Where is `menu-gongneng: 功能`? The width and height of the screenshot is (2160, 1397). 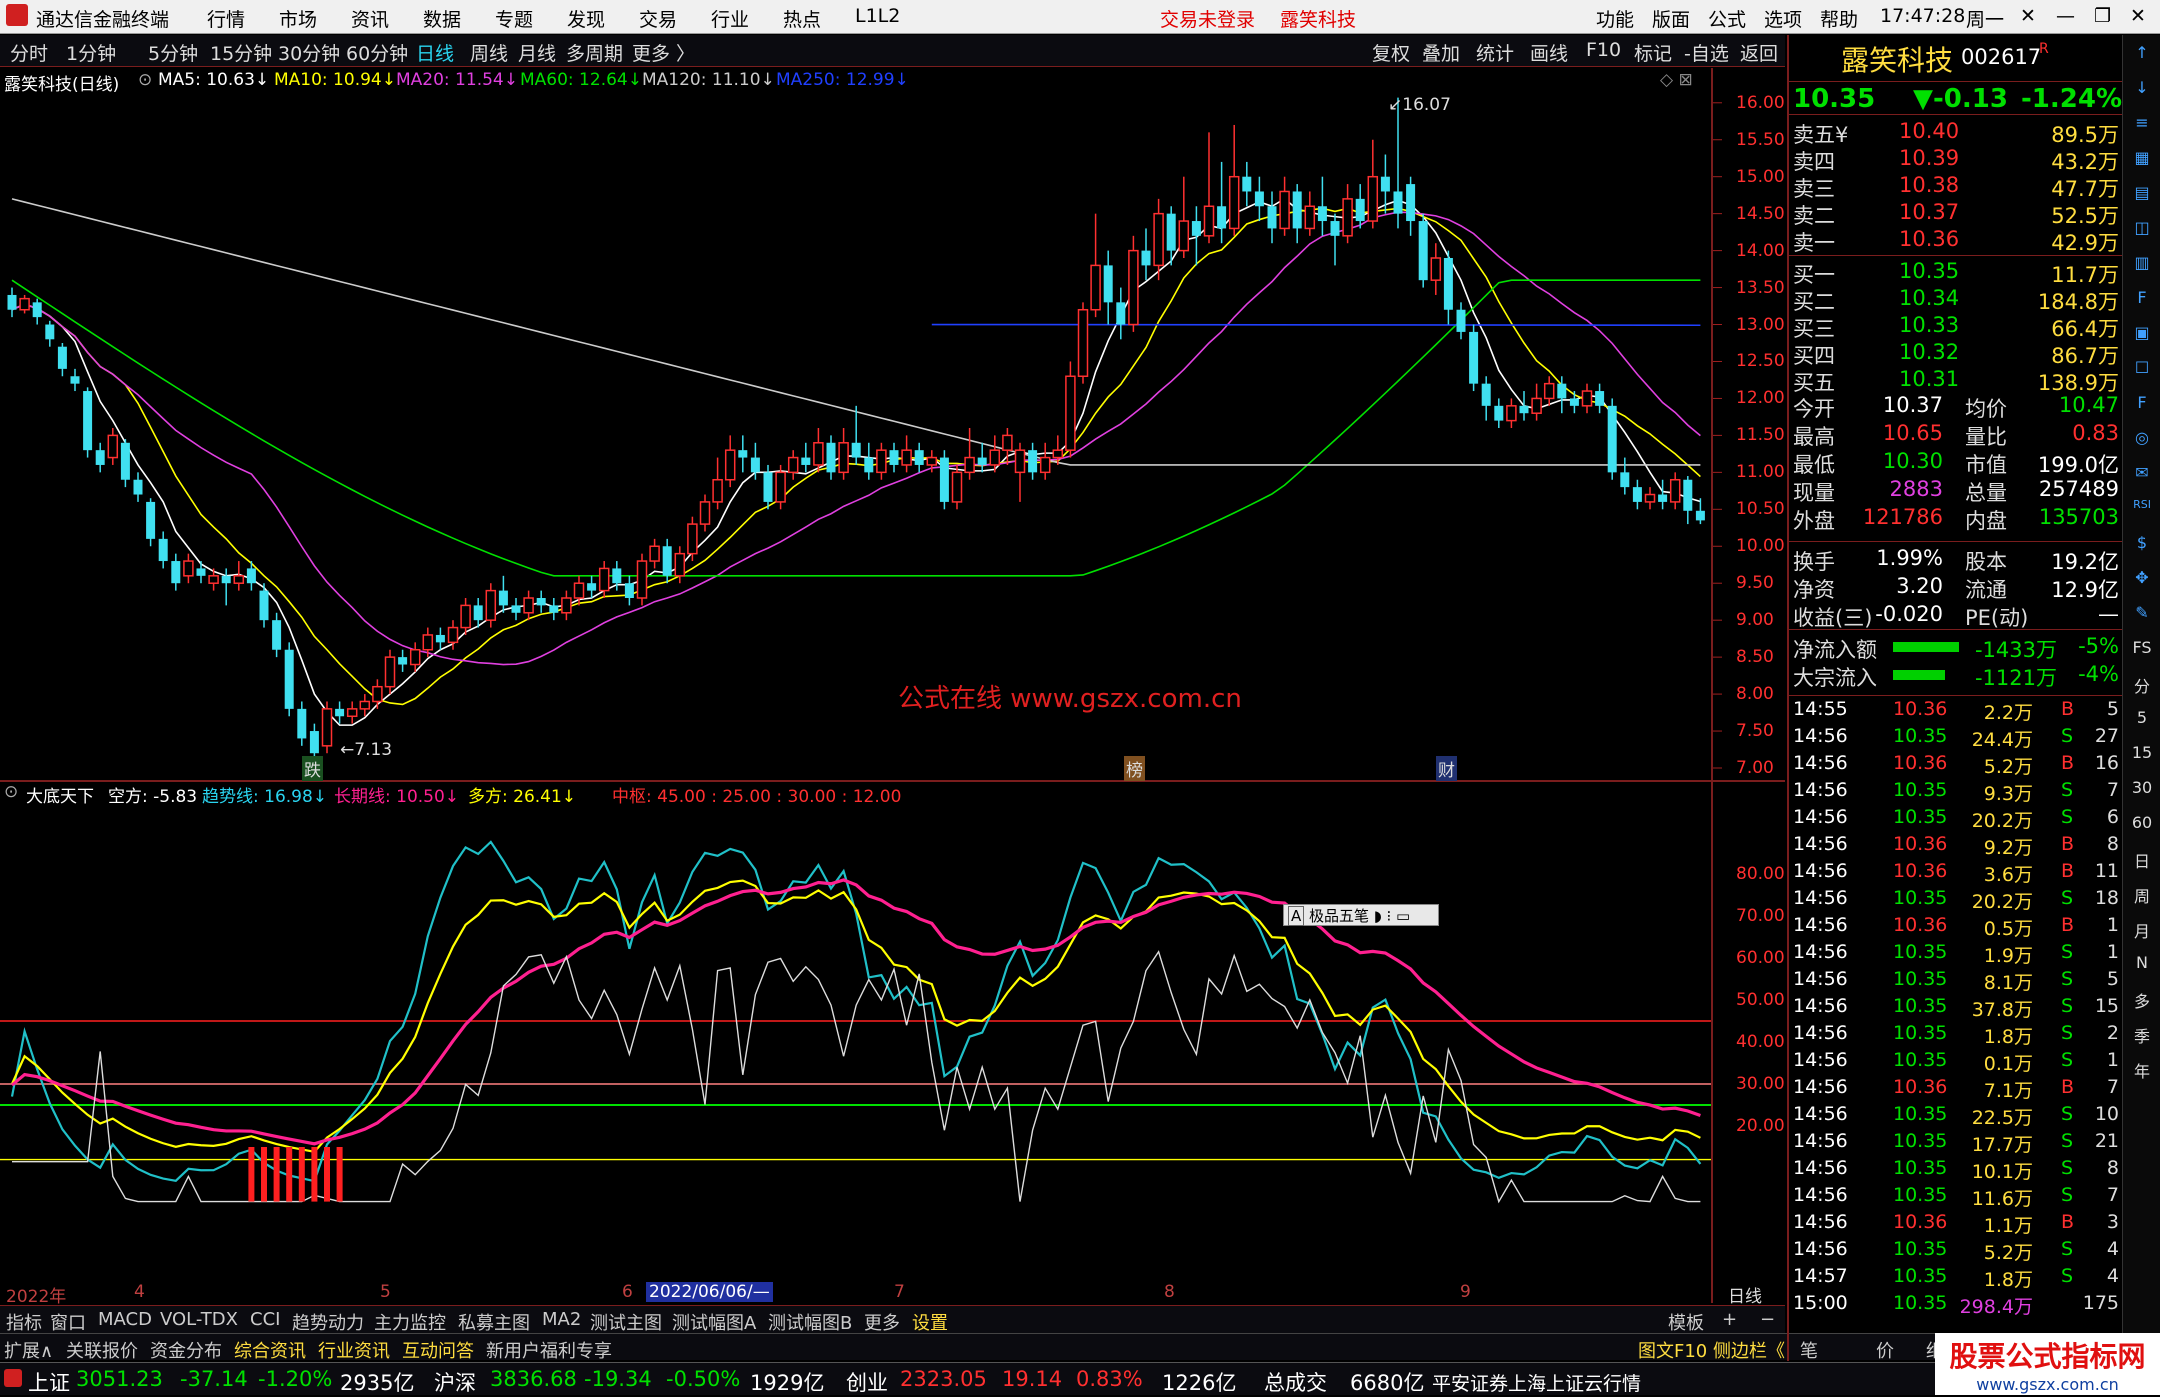 menu-gongneng: 功能 is located at coordinates (1615, 18).